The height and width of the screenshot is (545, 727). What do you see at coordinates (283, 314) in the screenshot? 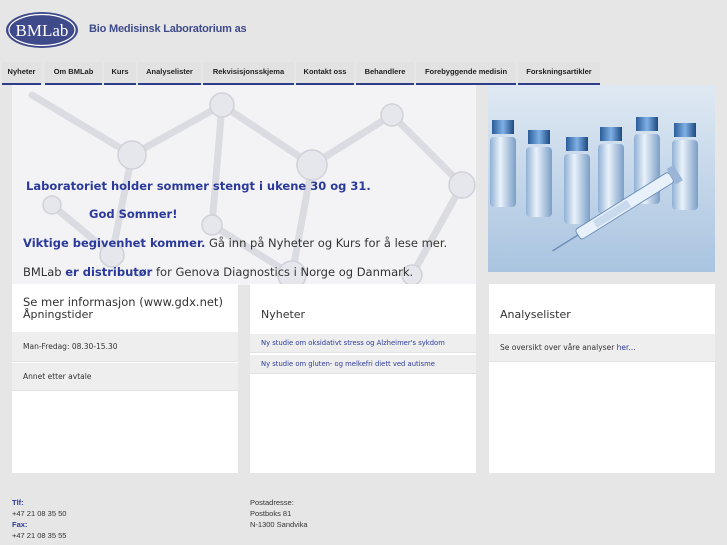
I see `news-title: Nyheter` at bounding box center [283, 314].